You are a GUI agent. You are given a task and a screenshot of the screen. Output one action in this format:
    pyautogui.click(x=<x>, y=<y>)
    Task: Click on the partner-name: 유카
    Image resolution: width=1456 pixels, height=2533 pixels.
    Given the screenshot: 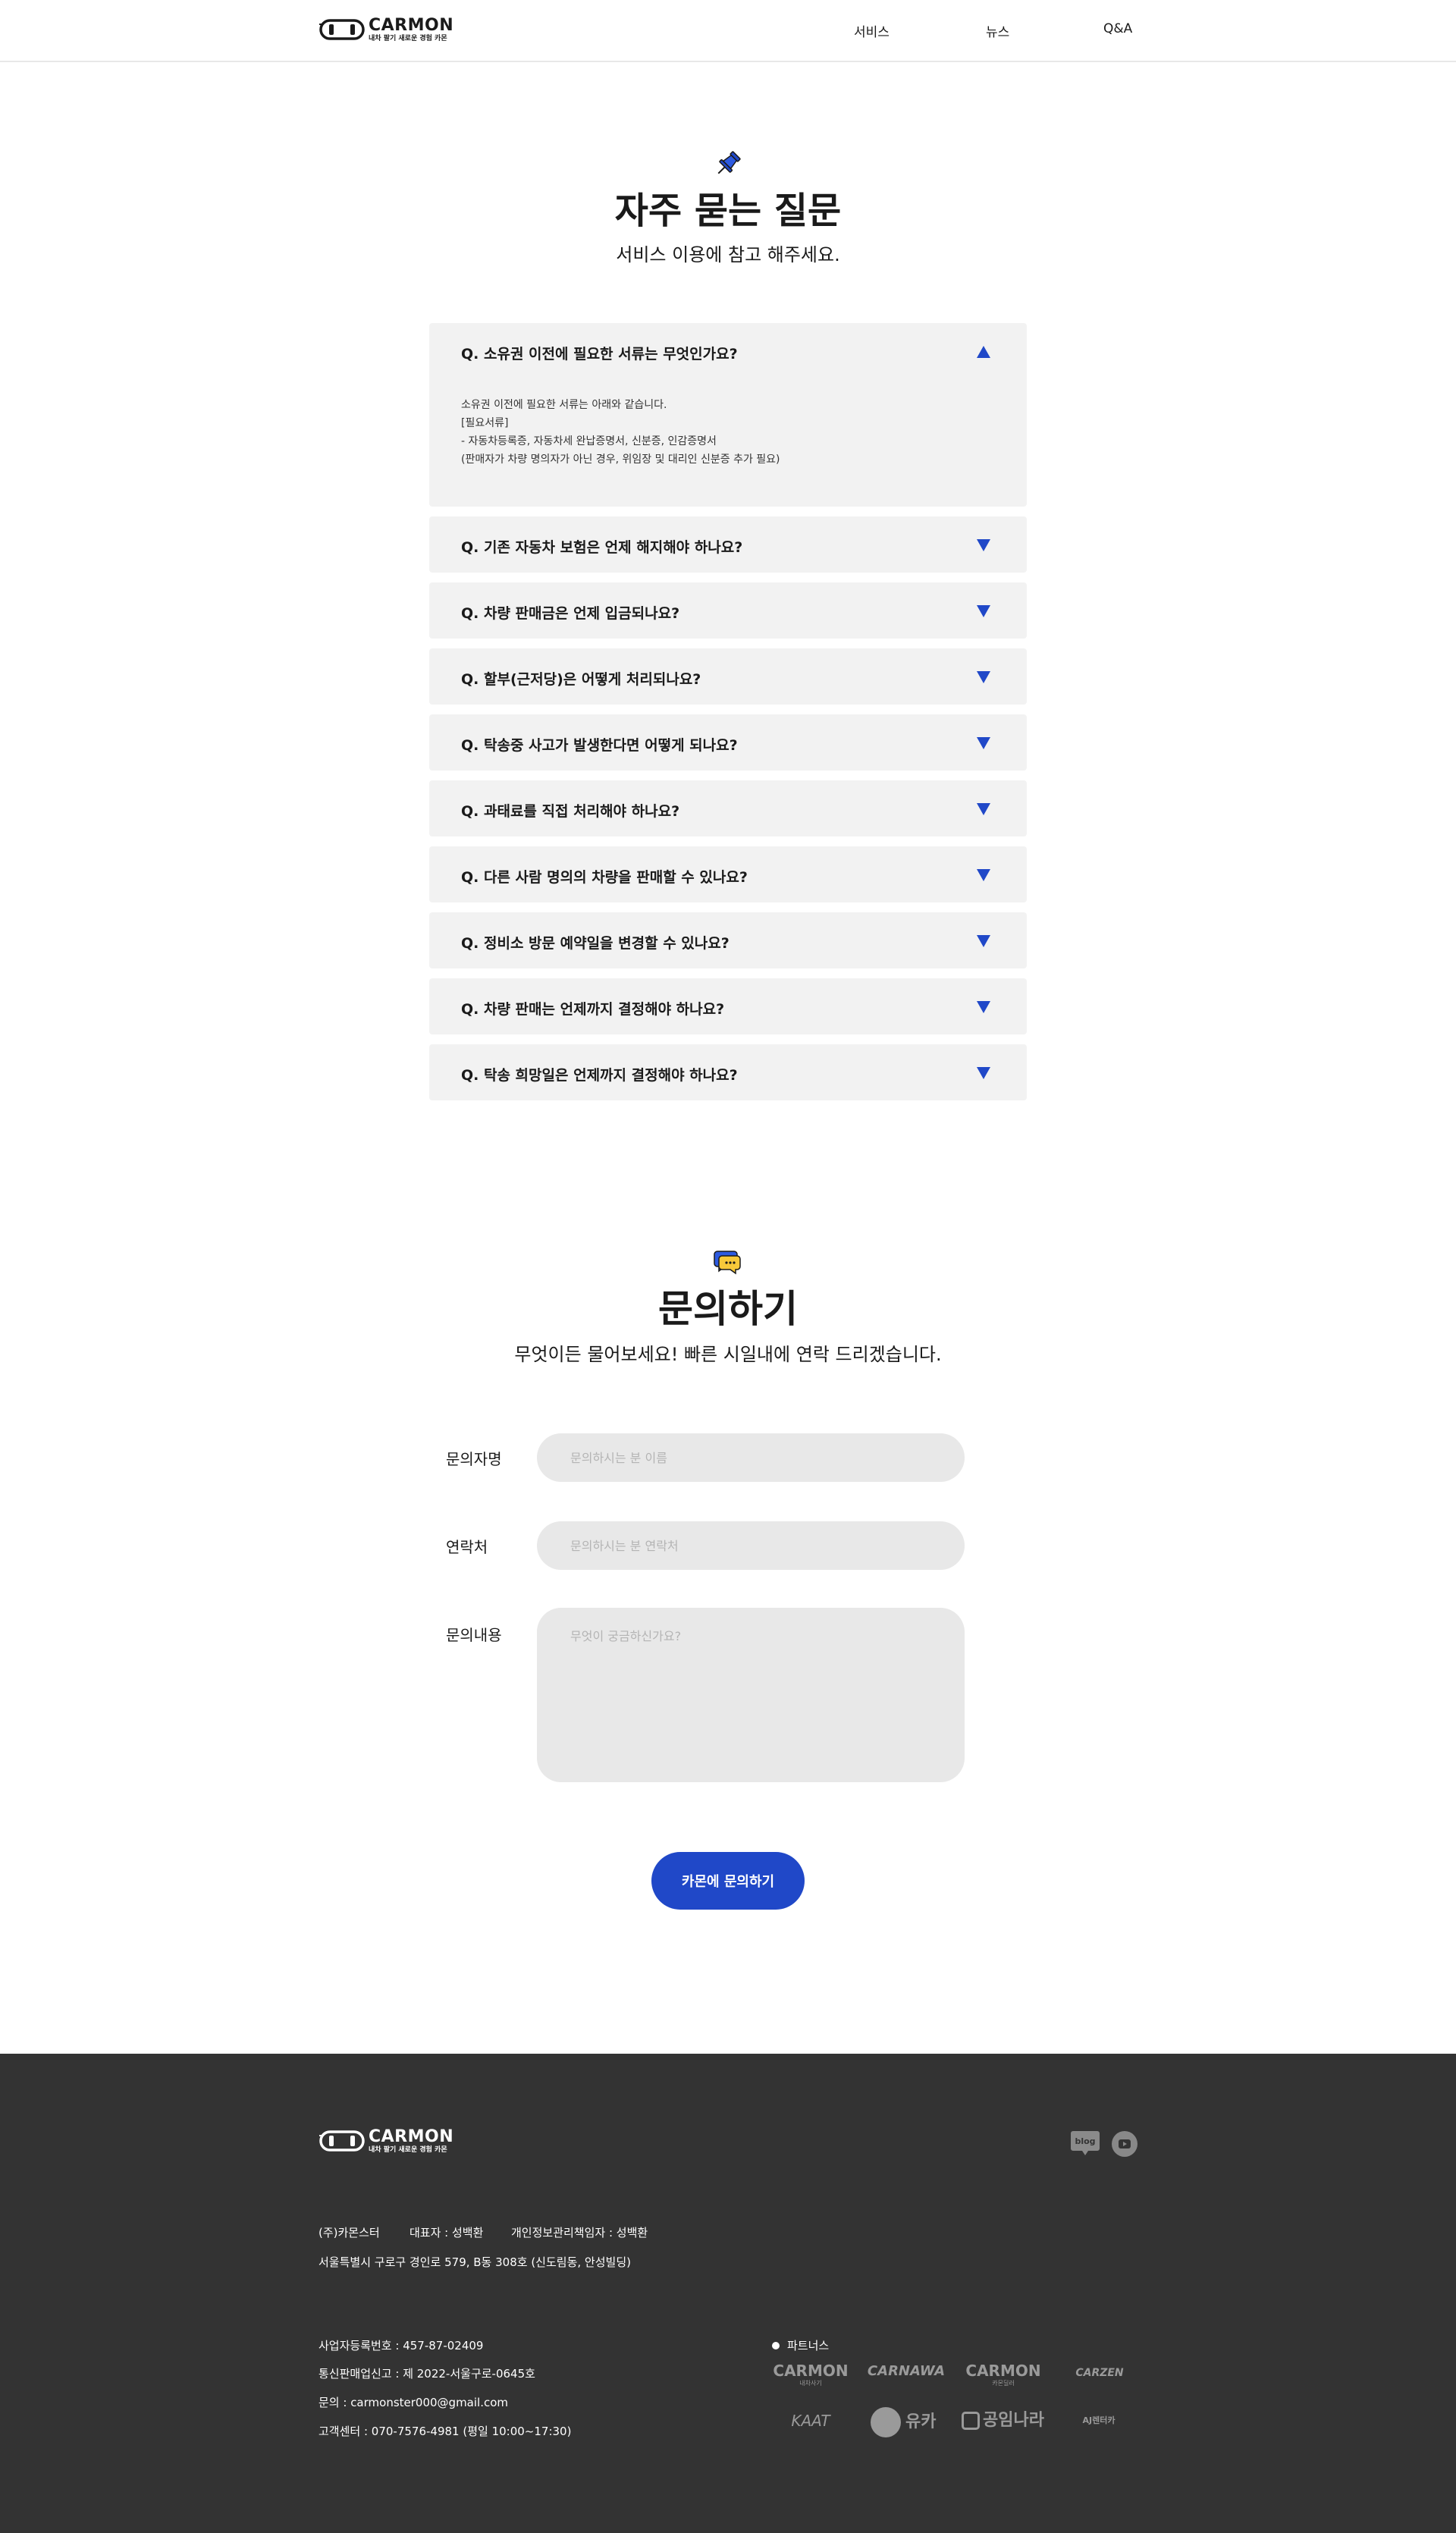 What is the action you would take?
    pyautogui.click(x=921, y=2421)
    